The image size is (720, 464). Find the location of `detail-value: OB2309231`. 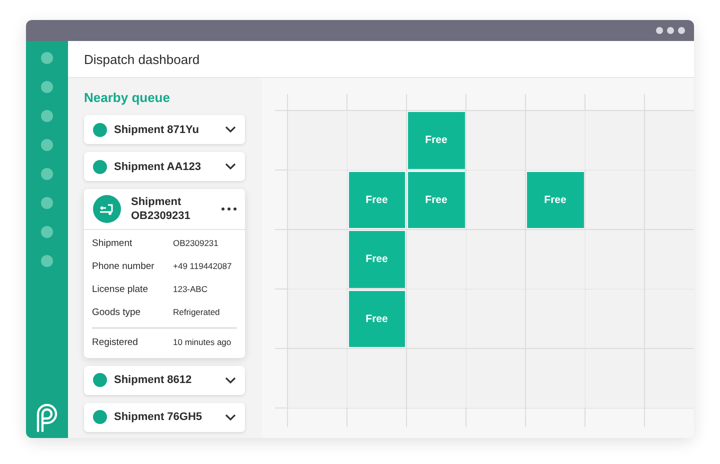

detail-value: OB2309231 is located at coordinates (195, 243).